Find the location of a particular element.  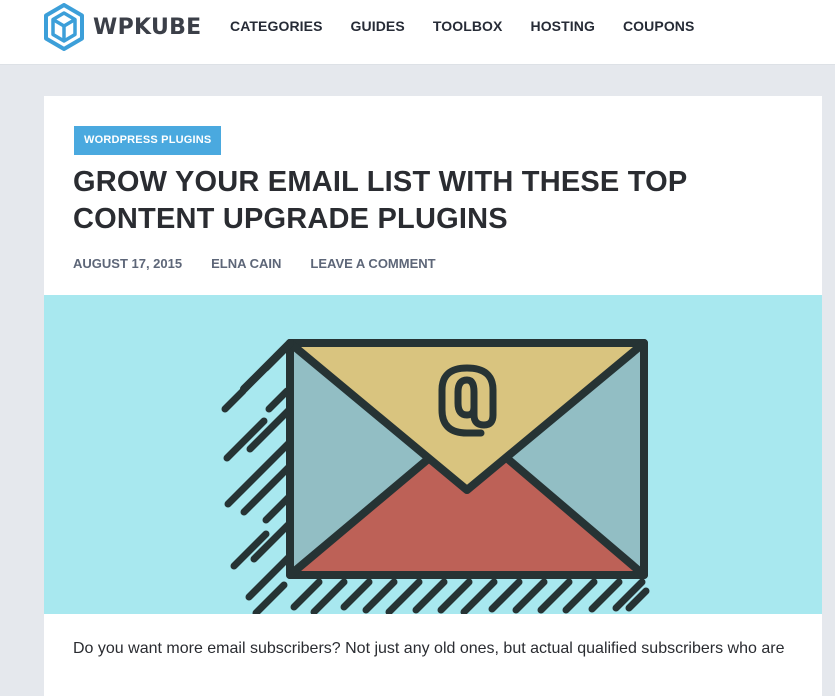

logo-text: WPKUBE is located at coordinates (147, 27).